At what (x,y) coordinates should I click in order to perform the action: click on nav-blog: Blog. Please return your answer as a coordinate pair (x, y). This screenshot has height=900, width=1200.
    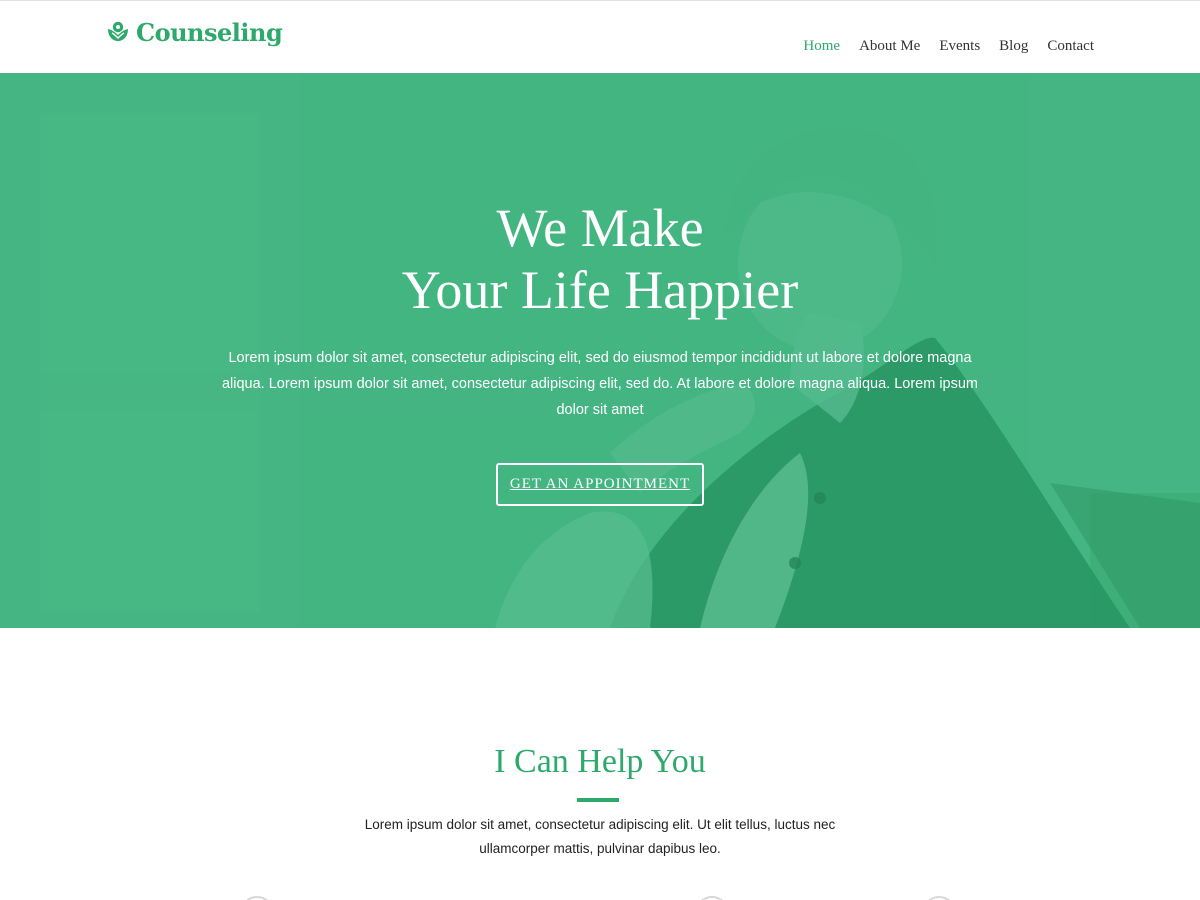
    Looking at the image, I should click on (1013, 46).